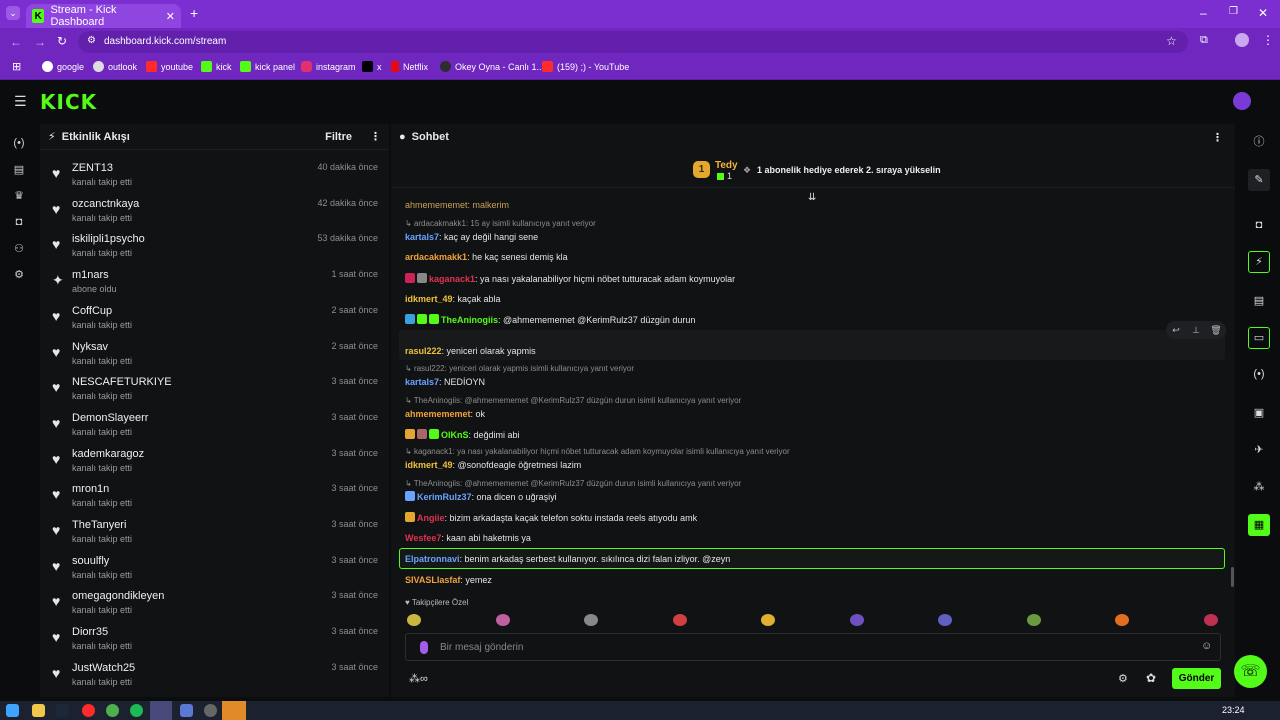 This screenshot has width=1280, height=720. I want to click on chat-username: SIVASLIasfaf, so click(432, 580).